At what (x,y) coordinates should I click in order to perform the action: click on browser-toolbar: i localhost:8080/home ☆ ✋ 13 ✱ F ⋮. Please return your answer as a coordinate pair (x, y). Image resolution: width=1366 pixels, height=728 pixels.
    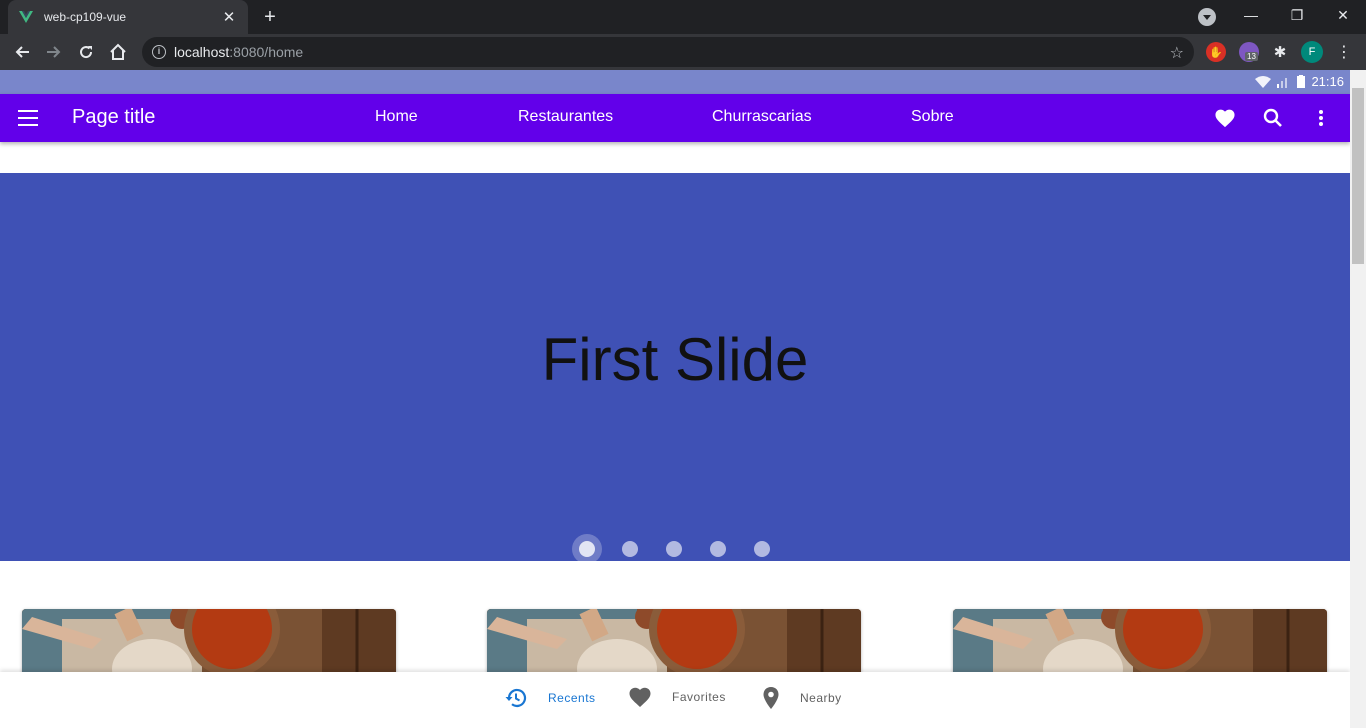
    Looking at the image, I should click on (683, 52).